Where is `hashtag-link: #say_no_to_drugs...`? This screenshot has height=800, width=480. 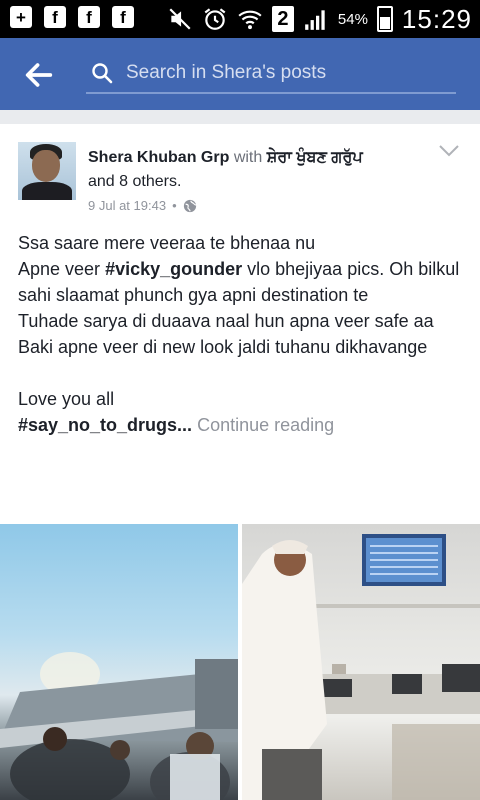 hashtag-link: #say_no_to_drugs... is located at coordinates (105, 425).